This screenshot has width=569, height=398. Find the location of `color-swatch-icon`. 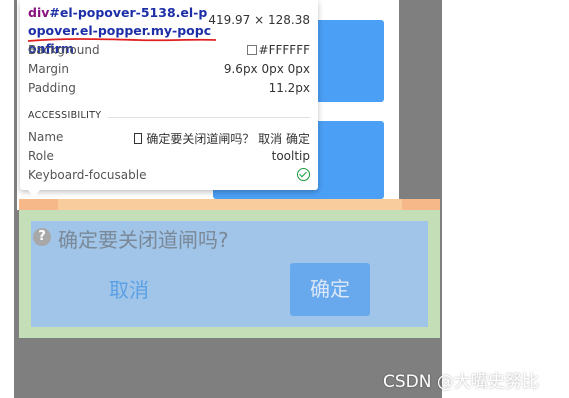

color-swatch-icon is located at coordinates (251, 50).